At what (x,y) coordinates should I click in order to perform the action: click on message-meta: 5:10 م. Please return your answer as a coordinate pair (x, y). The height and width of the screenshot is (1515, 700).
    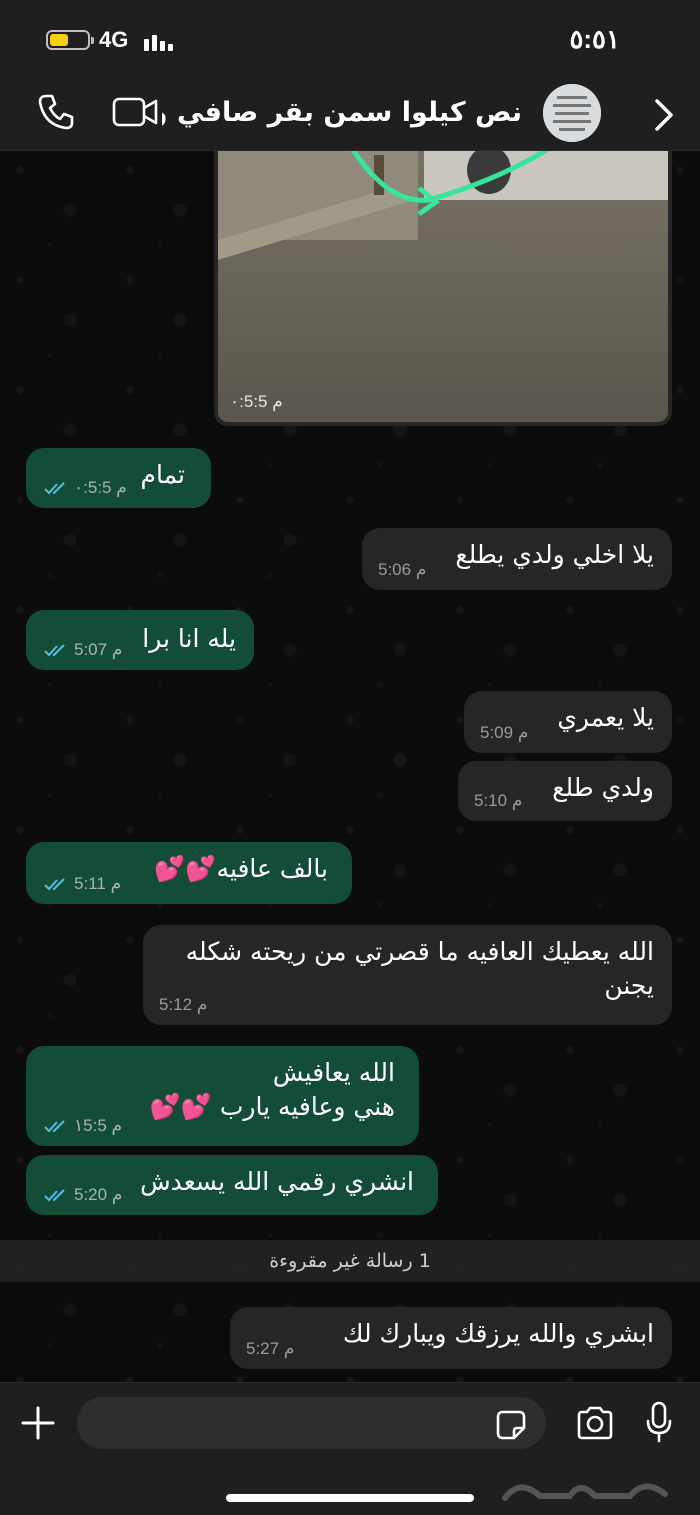
    Looking at the image, I should click on (498, 801).